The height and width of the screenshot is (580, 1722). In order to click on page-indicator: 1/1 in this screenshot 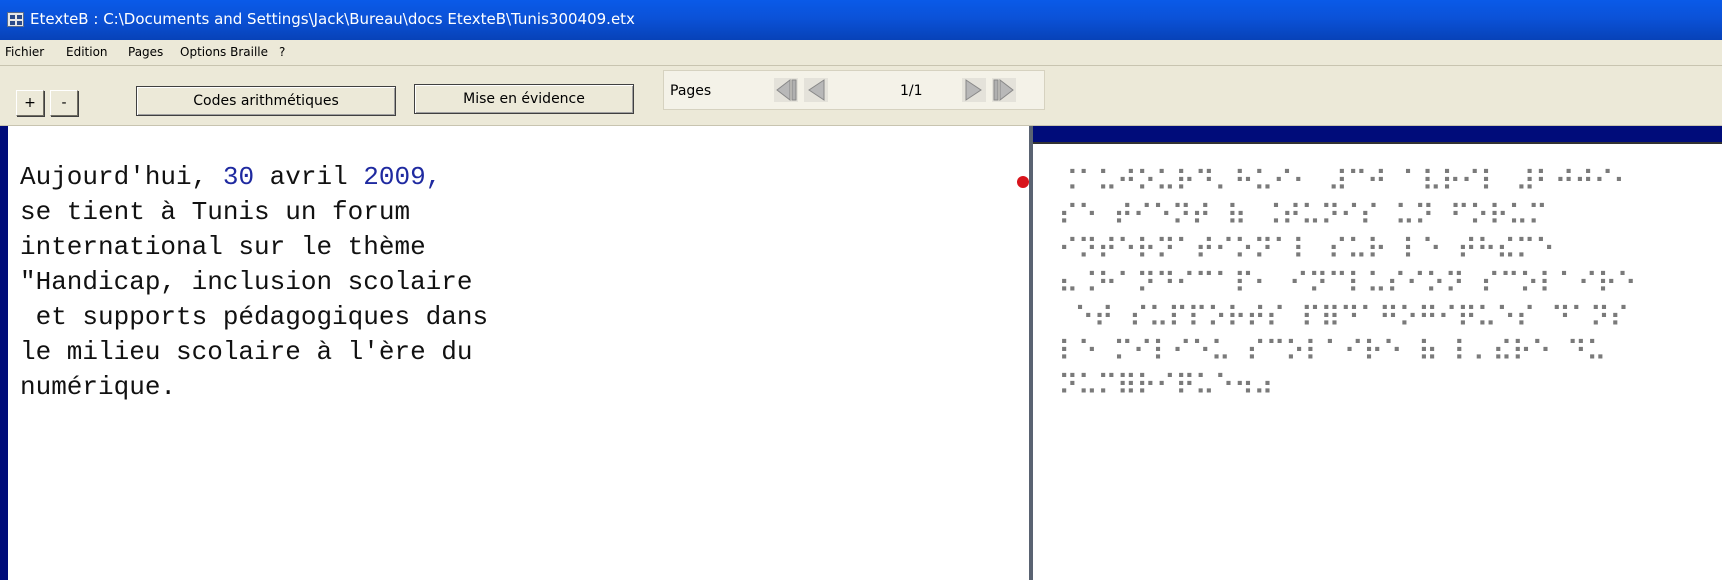, I will do `click(911, 91)`.